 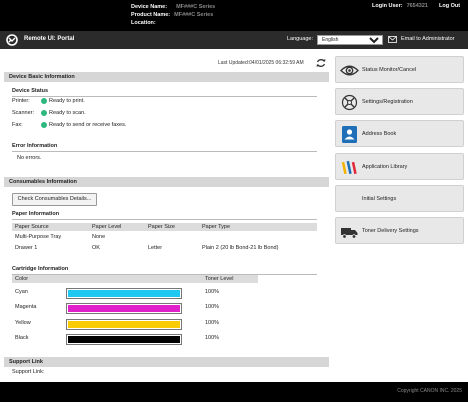 What do you see at coordinates (387, 102) in the screenshot?
I see `sidebar-item-label: Settings/Registration` at bounding box center [387, 102].